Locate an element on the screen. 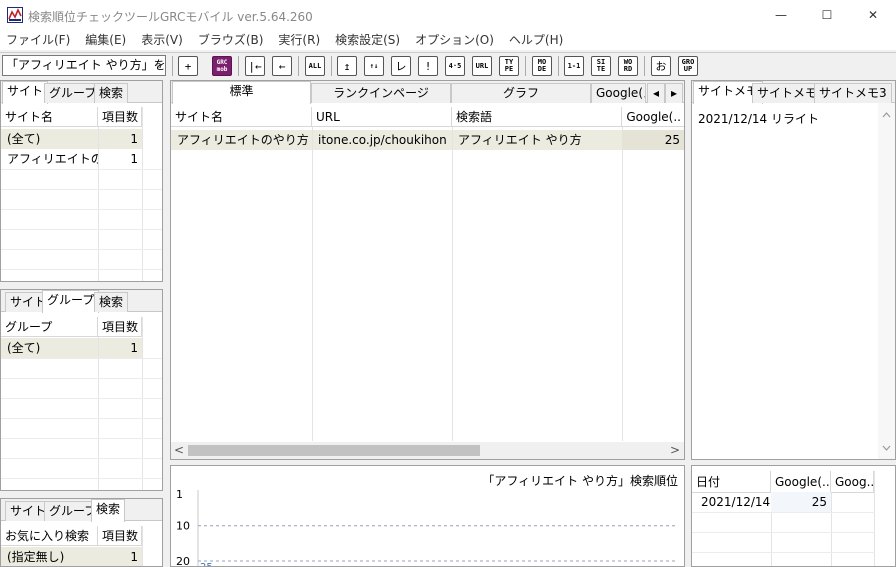  tab-site-memo-3: サイトメモ3 is located at coordinates (853, 93).